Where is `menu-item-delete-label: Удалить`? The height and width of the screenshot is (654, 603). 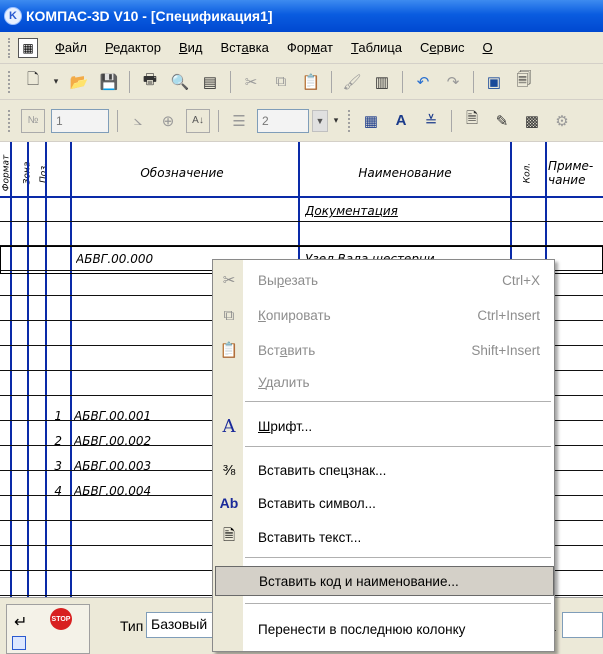
menu-item-delete-label: Удалить is located at coordinates (284, 382).